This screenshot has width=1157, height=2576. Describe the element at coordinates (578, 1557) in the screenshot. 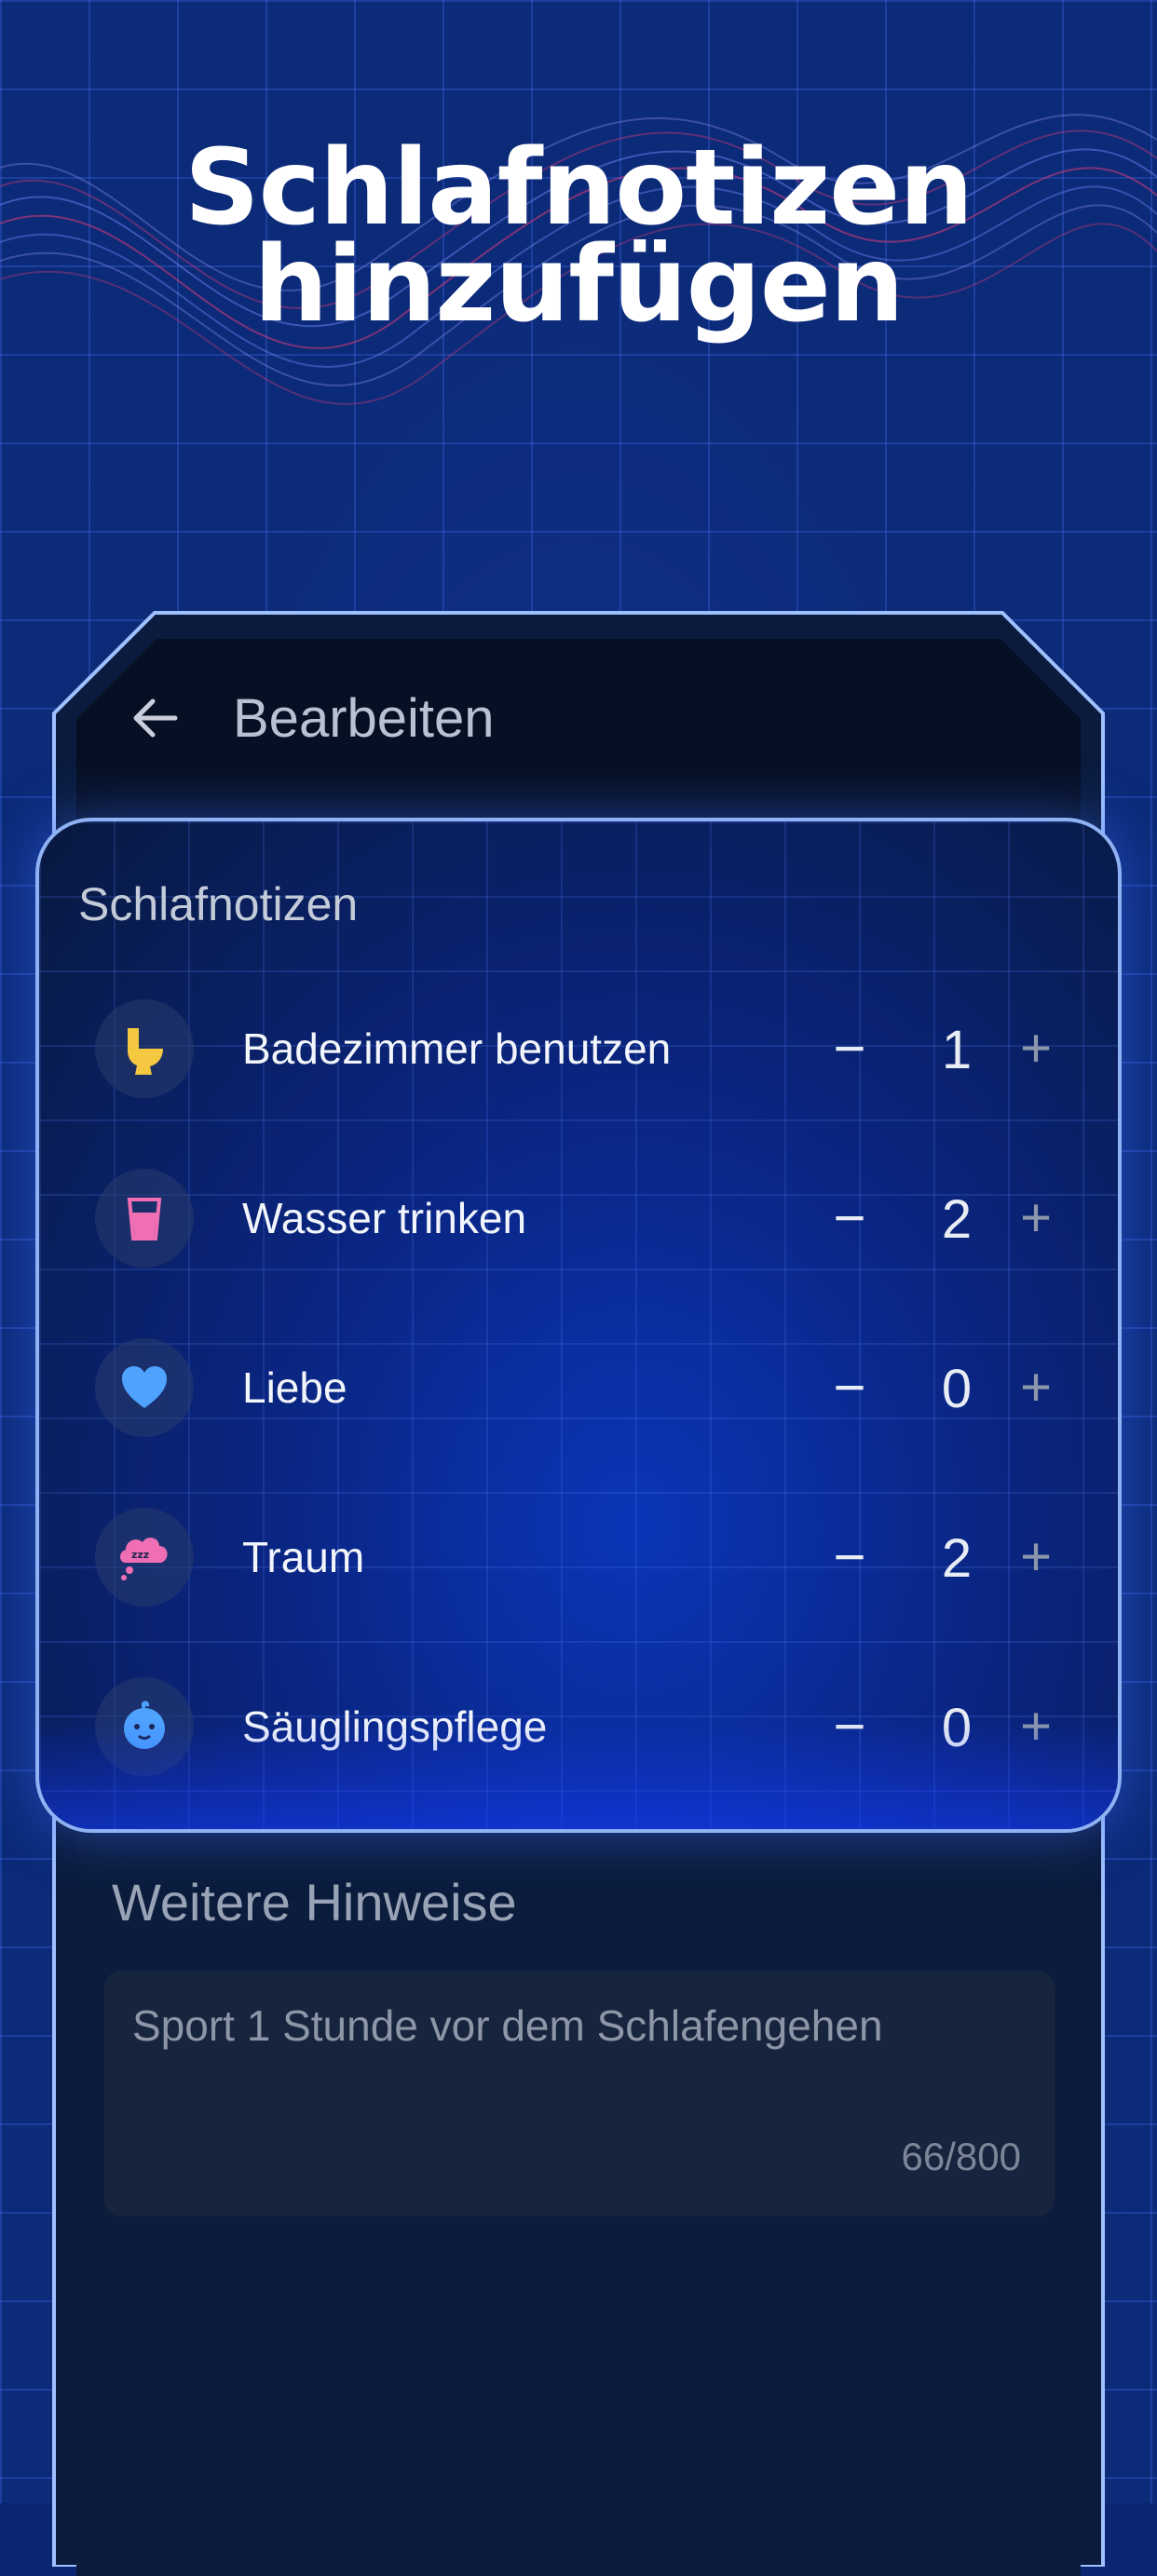

I see `list-item: zzz Traum − 2 +` at that location.